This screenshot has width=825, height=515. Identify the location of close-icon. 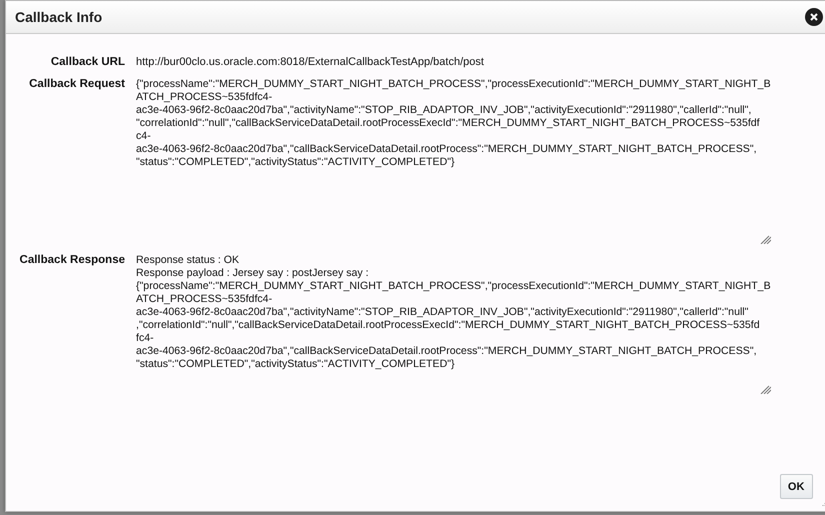
(813, 17).